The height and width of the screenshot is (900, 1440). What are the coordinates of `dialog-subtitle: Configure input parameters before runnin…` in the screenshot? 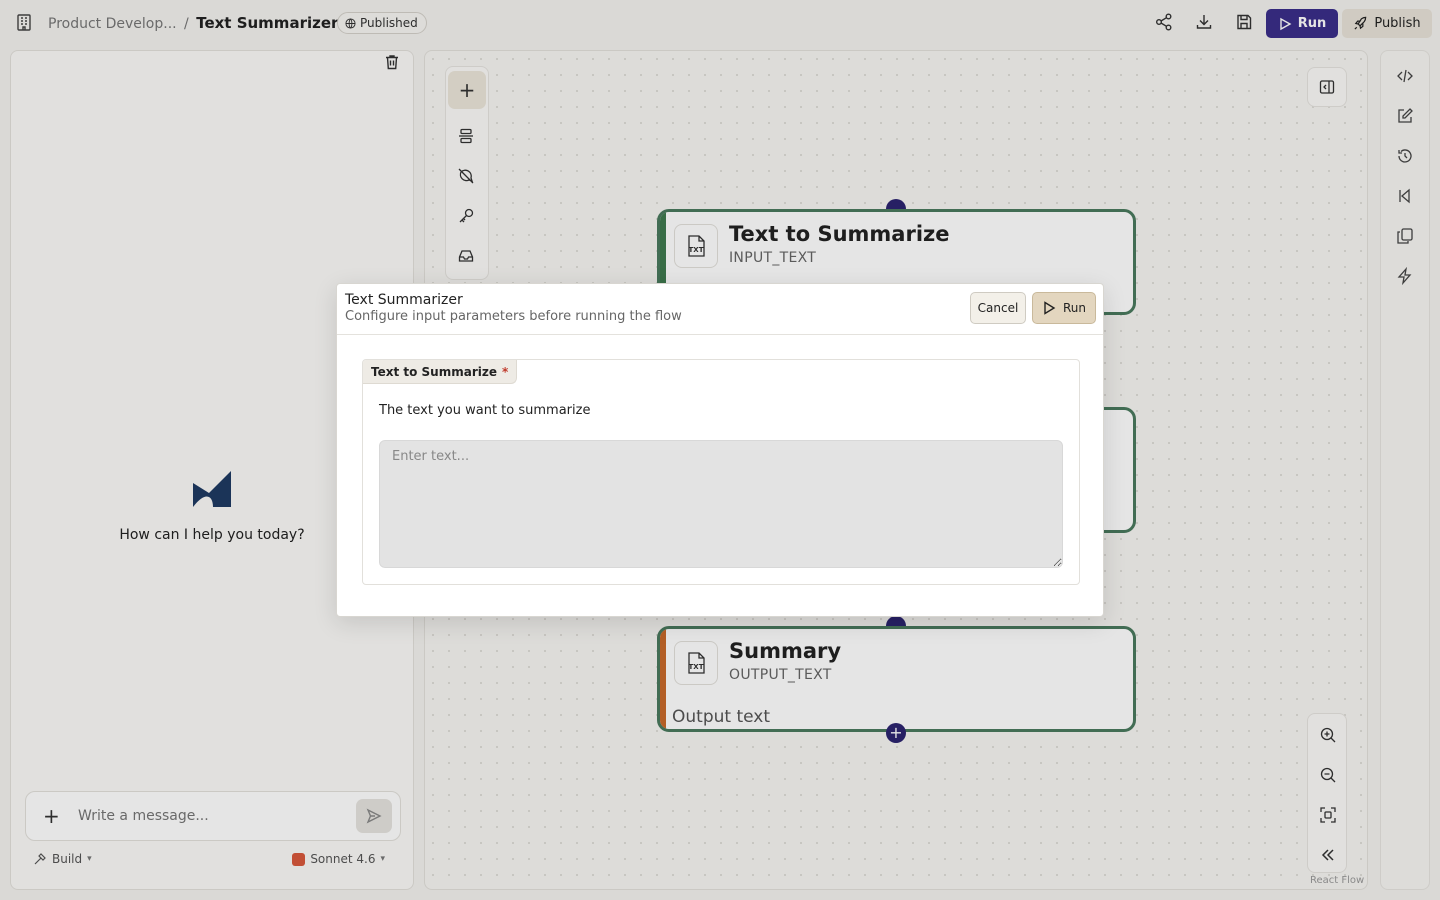 It's located at (513, 316).